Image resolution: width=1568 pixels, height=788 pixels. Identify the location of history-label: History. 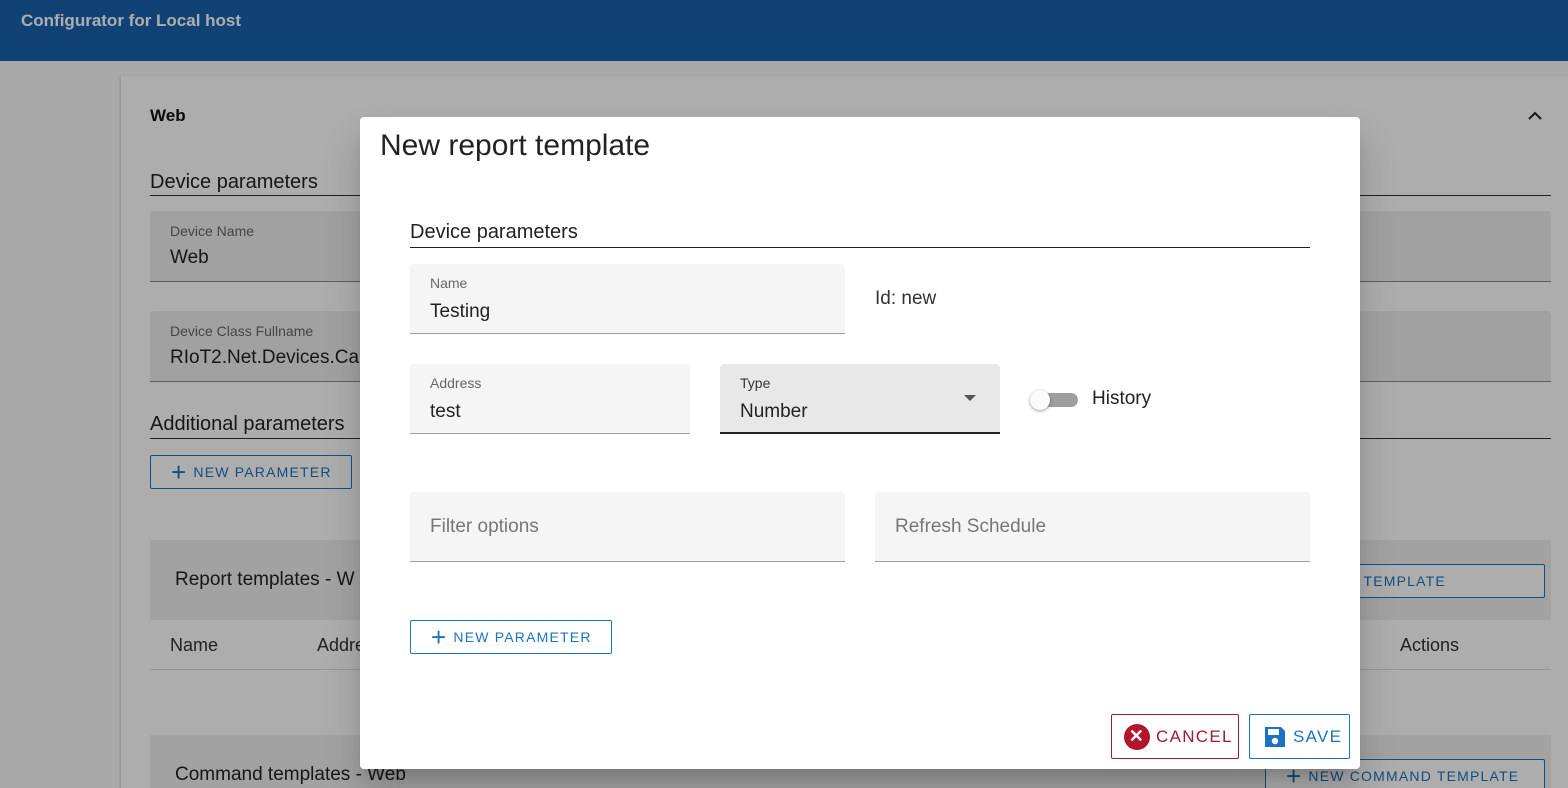
(1122, 398).